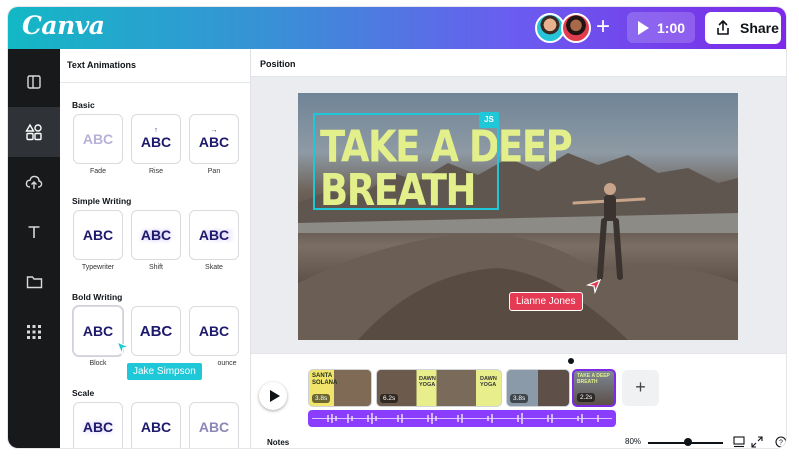 Image resolution: width=799 pixels, height=461 pixels. I want to click on layout-icon, so click(34, 82).